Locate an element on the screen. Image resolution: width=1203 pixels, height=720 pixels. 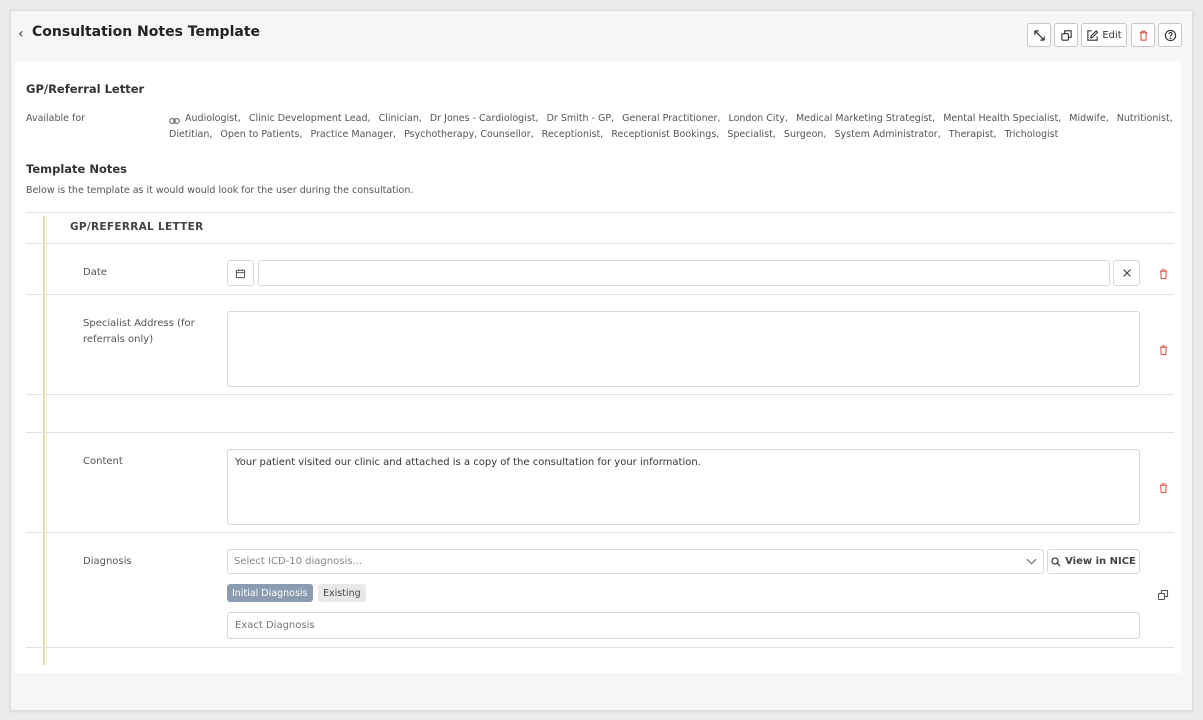
calendar-icon is located at coordinates (240, 273).